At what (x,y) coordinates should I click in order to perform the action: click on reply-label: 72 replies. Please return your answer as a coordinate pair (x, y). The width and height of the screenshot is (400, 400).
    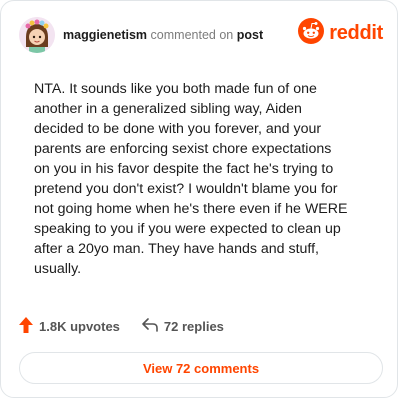
    Looking at the image, I should click on (193, 326).